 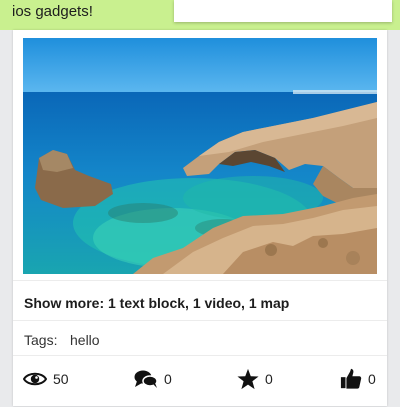 What do you see at coordinates (168, 379) in the screenshot?
I see `comments-count: 0` at bounding box center [168, 379].